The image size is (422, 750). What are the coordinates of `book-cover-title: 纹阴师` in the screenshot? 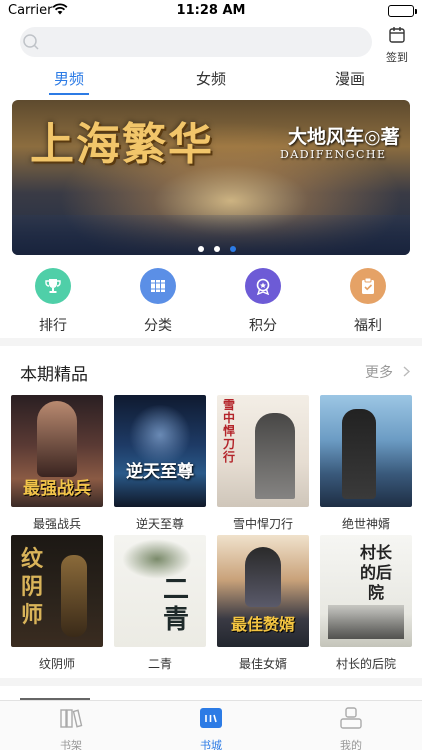 It's located at (31, 587).